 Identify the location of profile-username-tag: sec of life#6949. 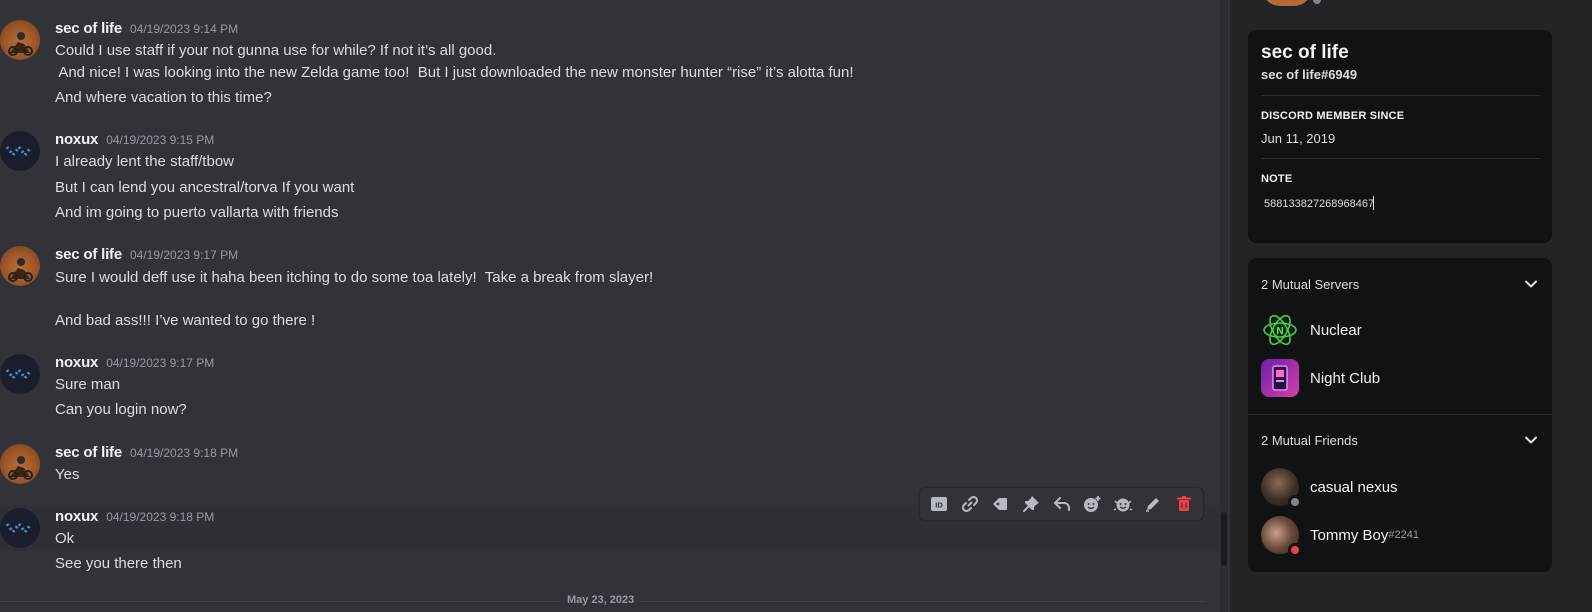
(1309, 74).